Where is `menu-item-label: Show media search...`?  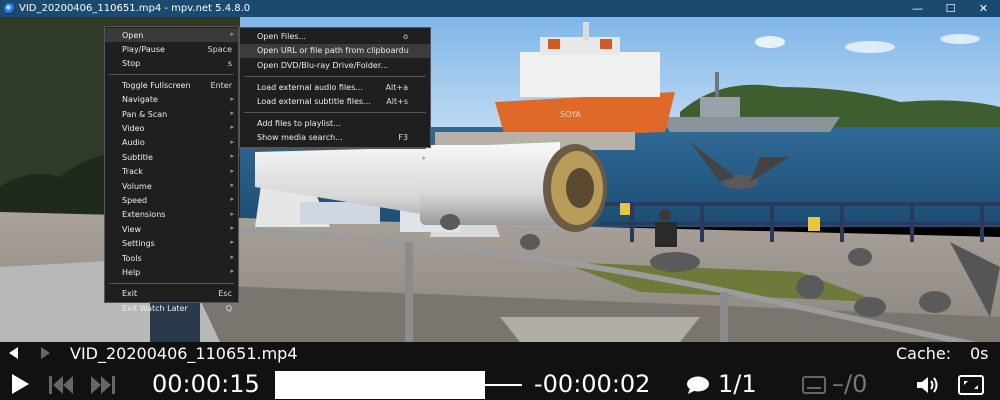
menu-item-label: Show media search... is located at coordinates (300, 138).